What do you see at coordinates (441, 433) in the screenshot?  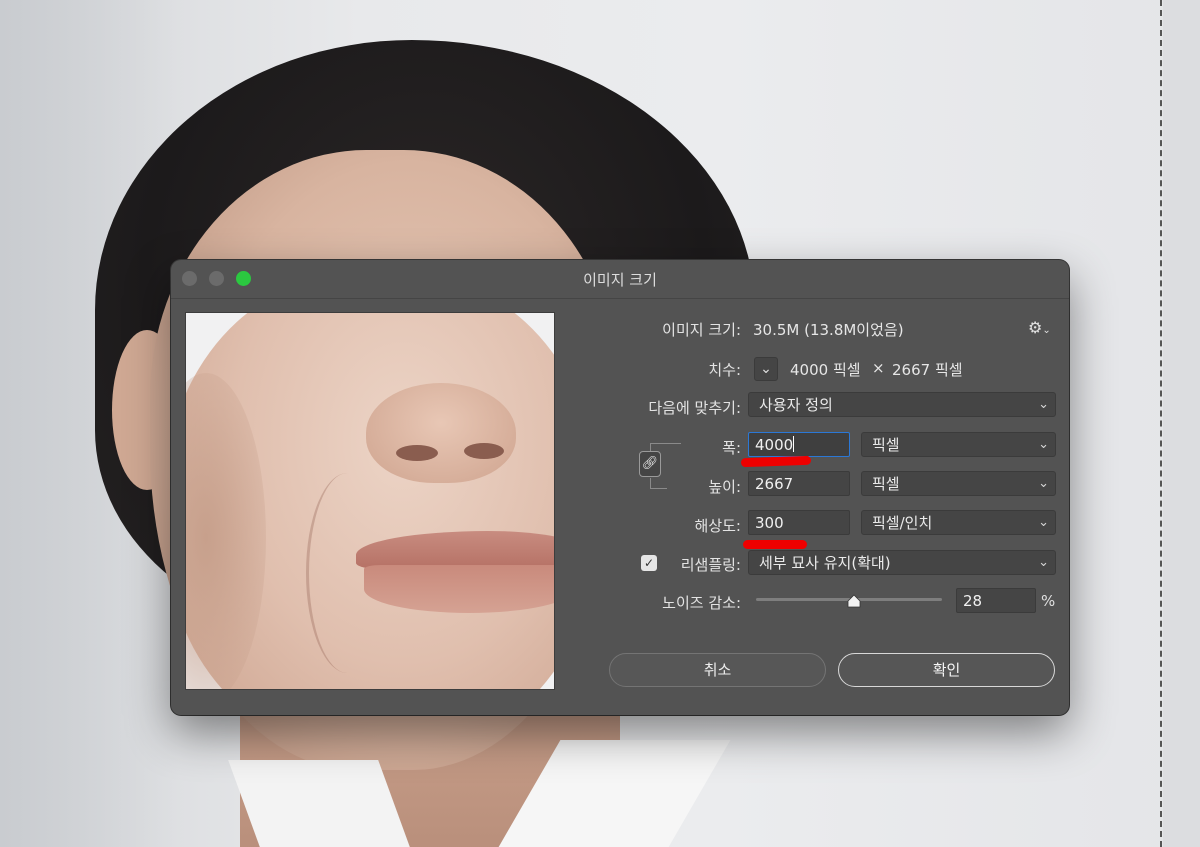 I see `preview-nose` at bounding box center [441, 433].